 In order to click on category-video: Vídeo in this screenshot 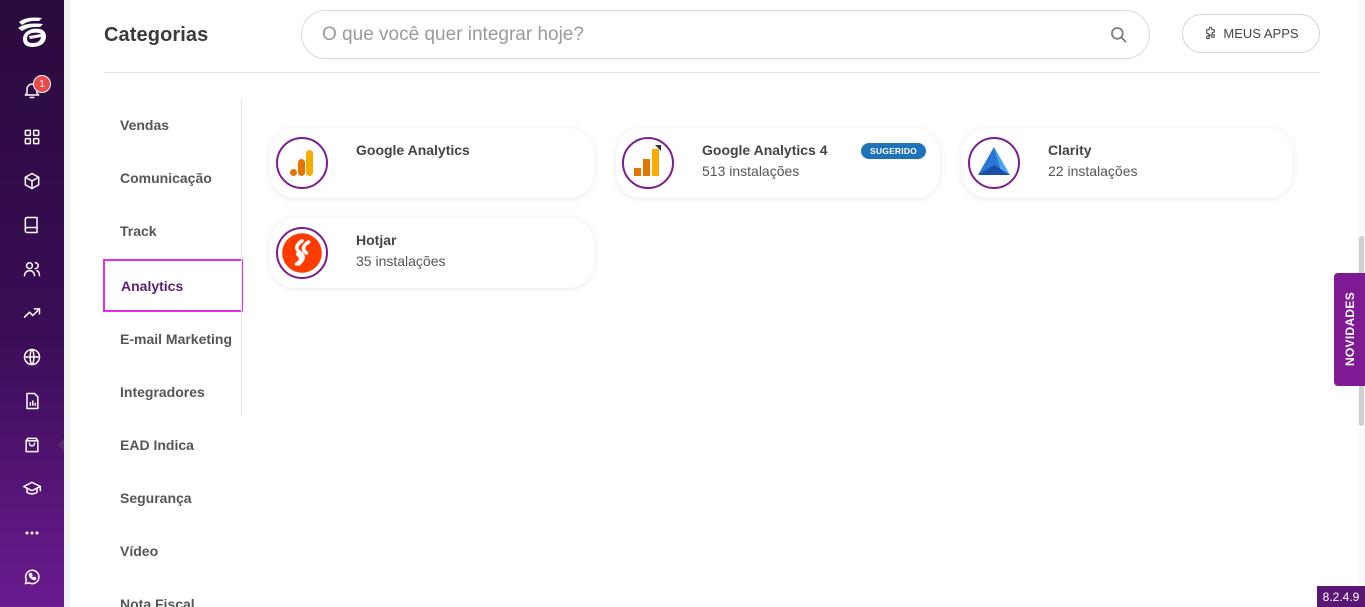, I will do `click(173, 550)`.